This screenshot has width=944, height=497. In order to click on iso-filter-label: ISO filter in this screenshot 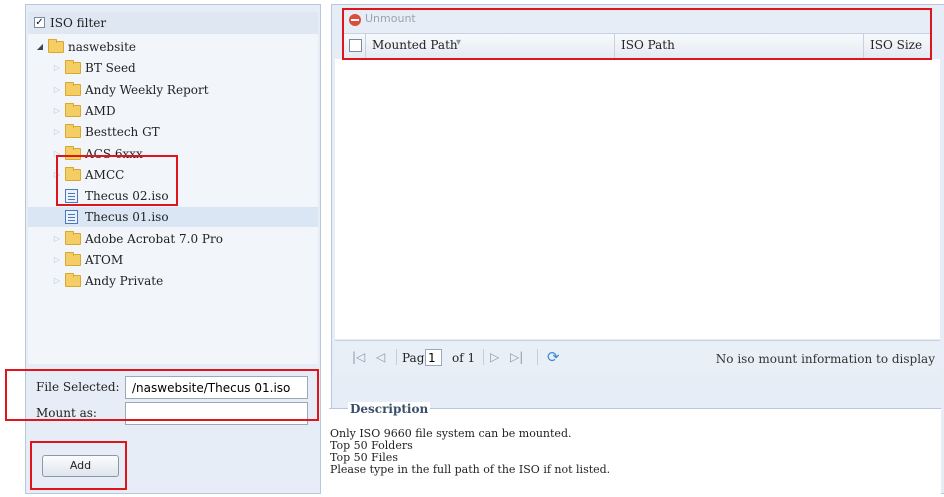, I will do `click(78, 23)`.